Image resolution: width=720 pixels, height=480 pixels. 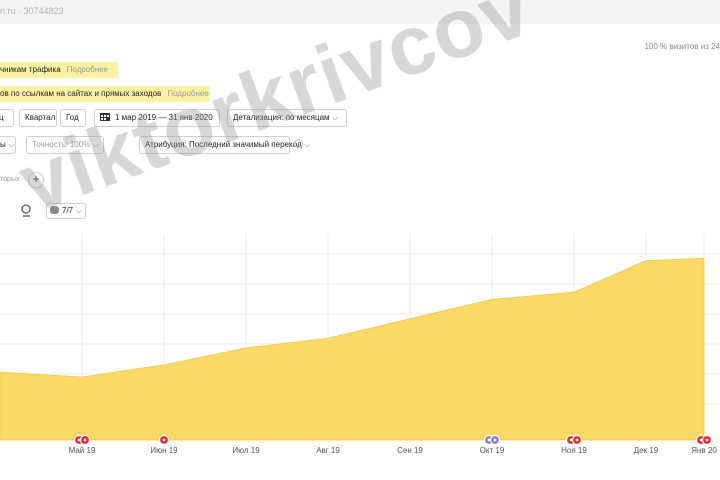 I want to click on x-tick-label: Июн 19, so click(x=164, y=450).